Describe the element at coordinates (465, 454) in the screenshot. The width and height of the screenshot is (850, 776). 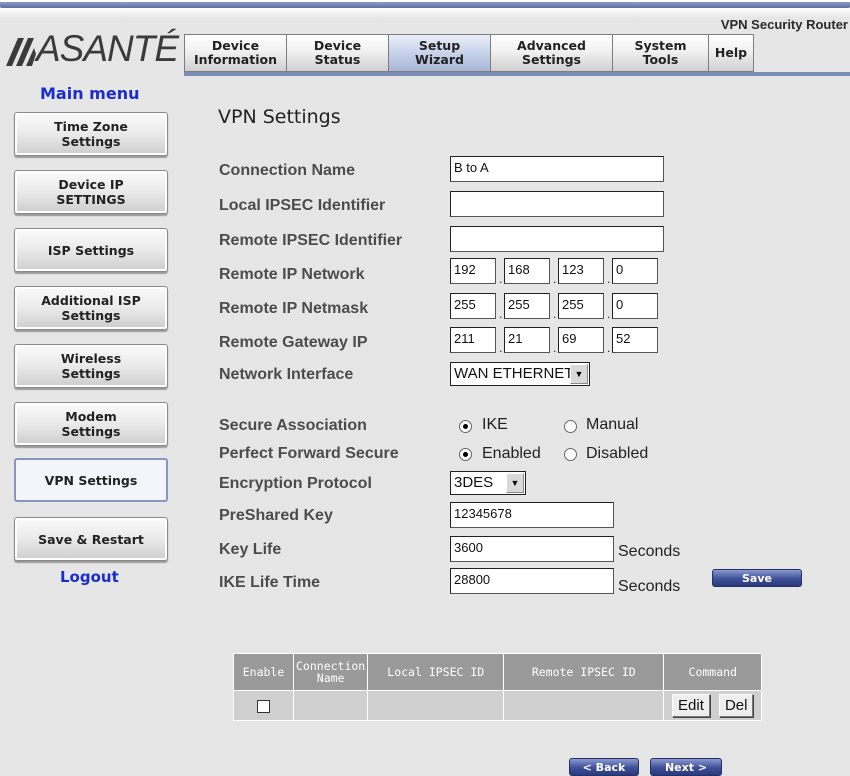
I see `radio-pfs-enabled` at that location.